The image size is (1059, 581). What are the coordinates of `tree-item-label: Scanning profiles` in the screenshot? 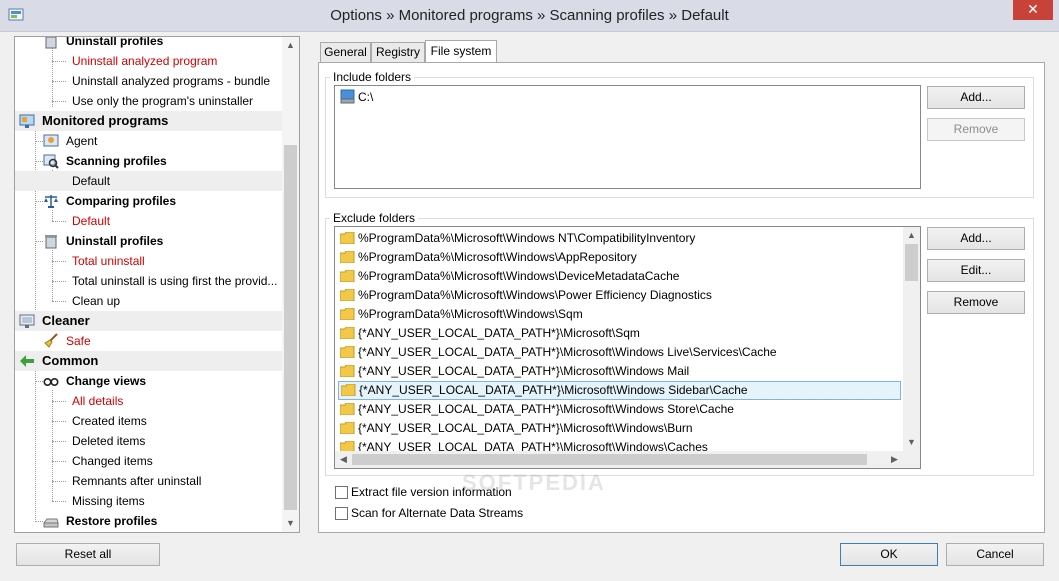 It's located at (116, 161).